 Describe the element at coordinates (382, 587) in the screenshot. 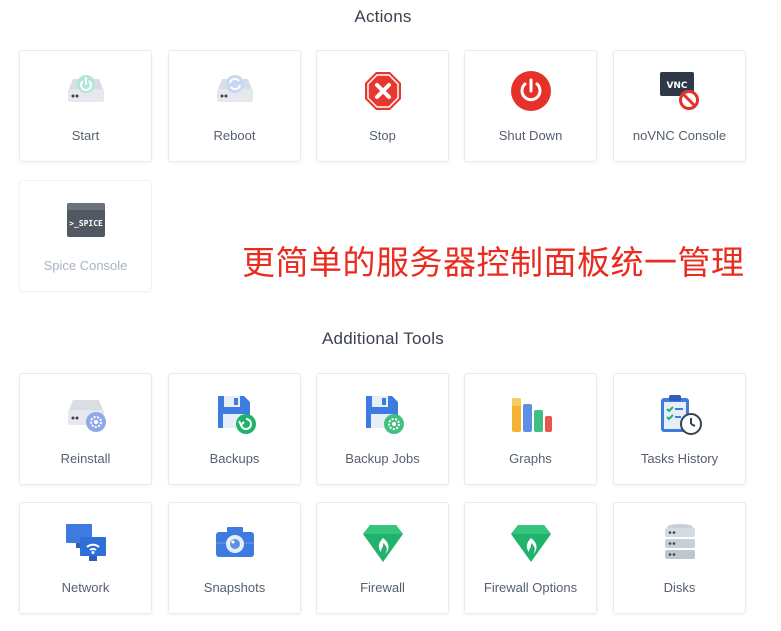

I see `firewall-label: Firewall` at that location.